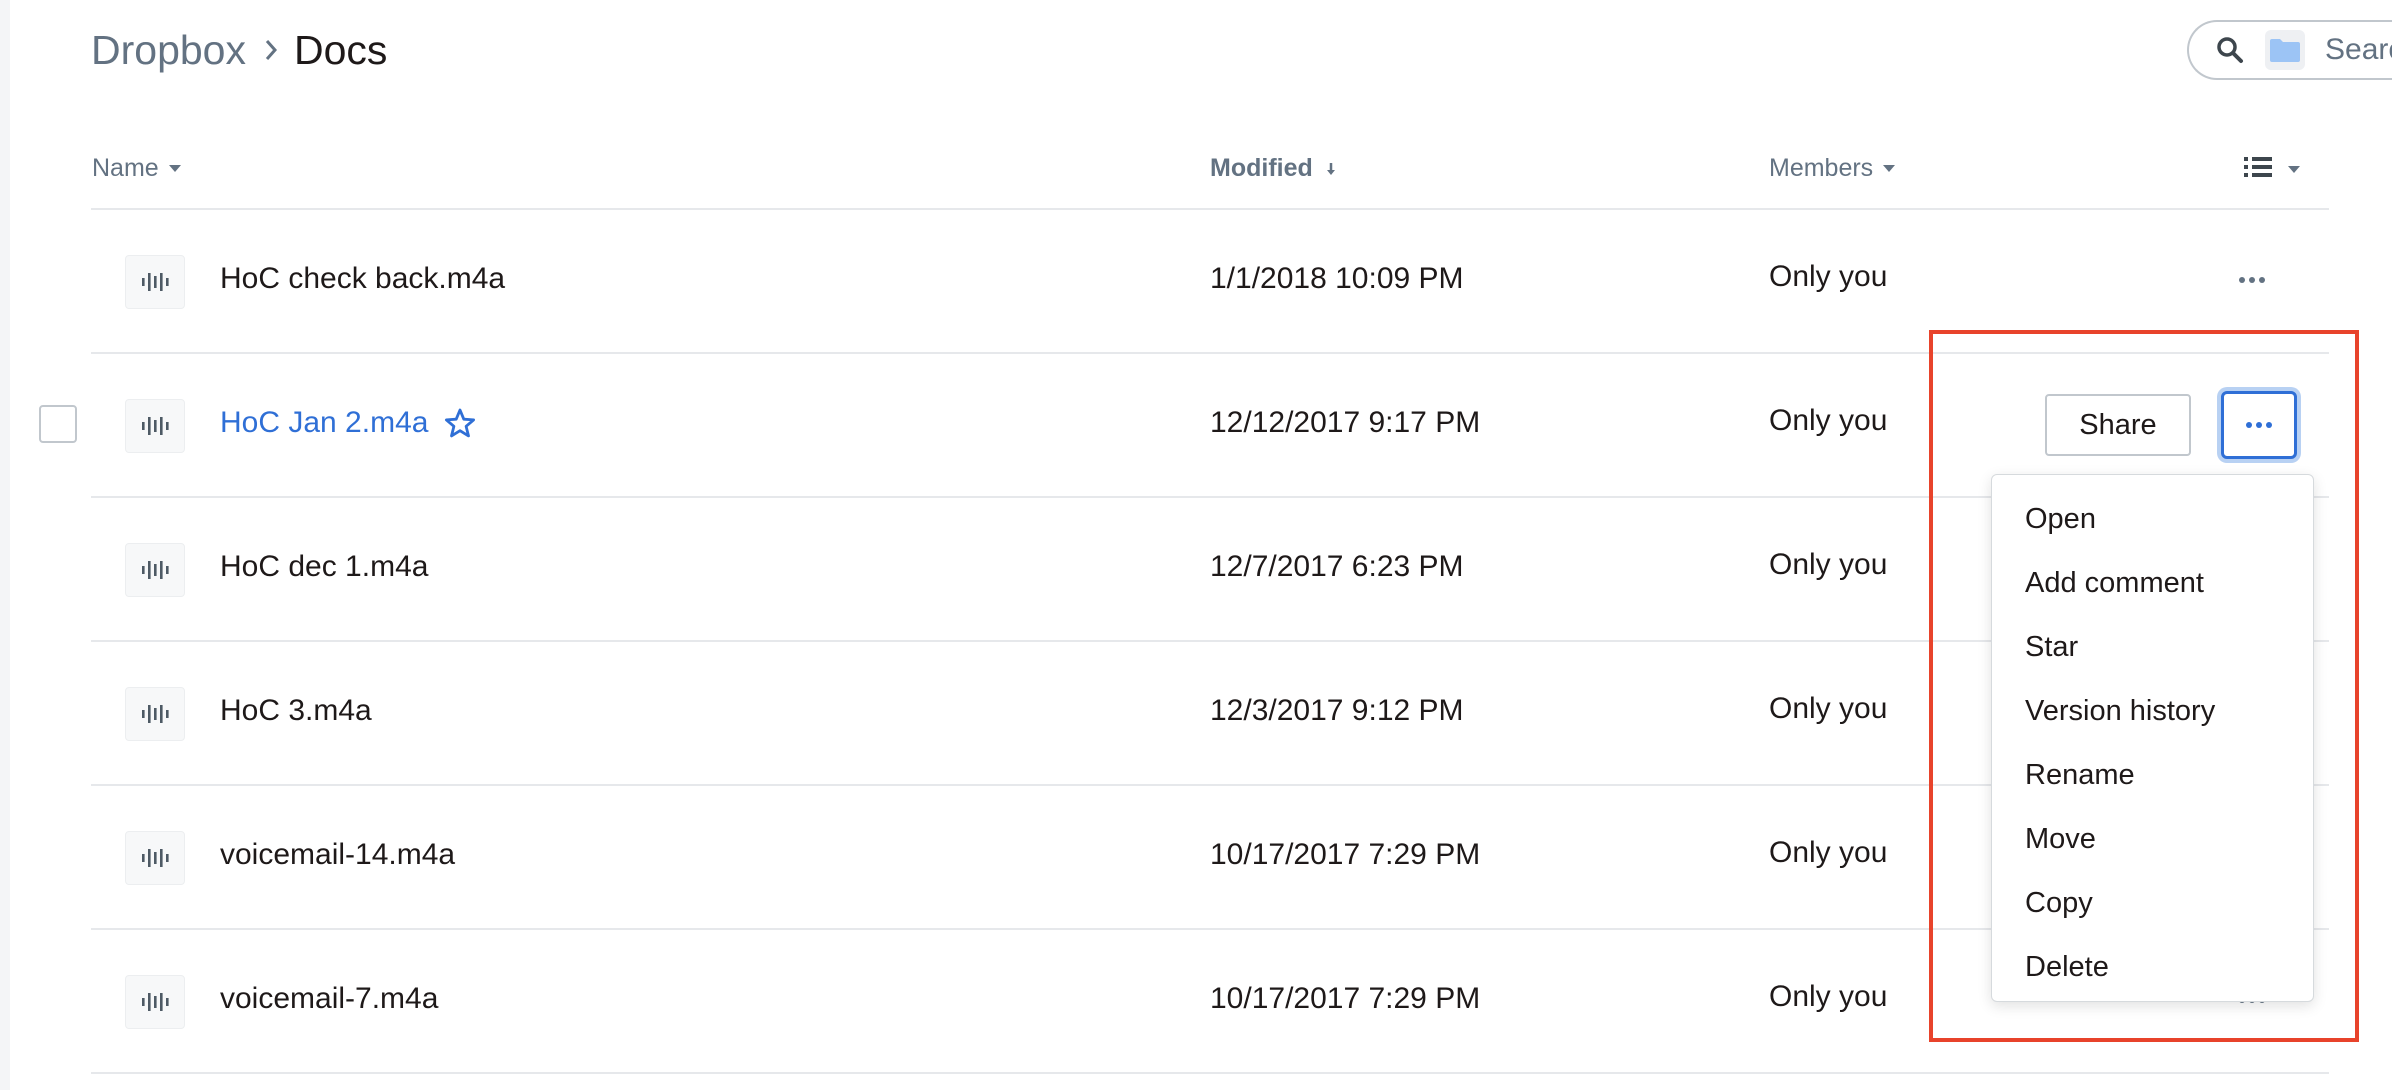 The image size is (2392, 1090). What do you see at coordinates (1337, 566) in the screenshot?
I see `modified-date: 12/7/2017 6:23 PM` at bounding box center [1337, 566].